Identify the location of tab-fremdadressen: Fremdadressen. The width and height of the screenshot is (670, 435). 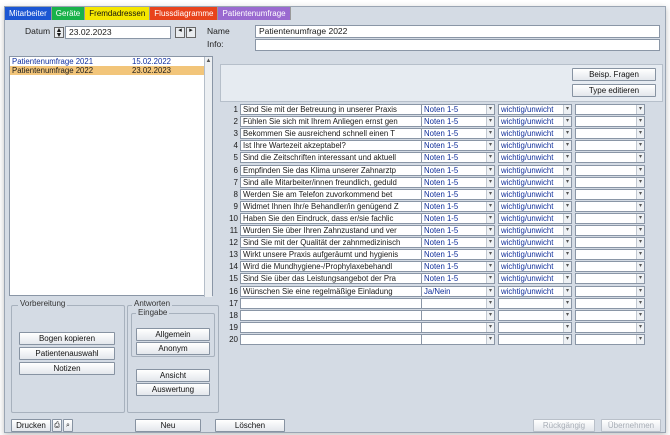
(118, 13).